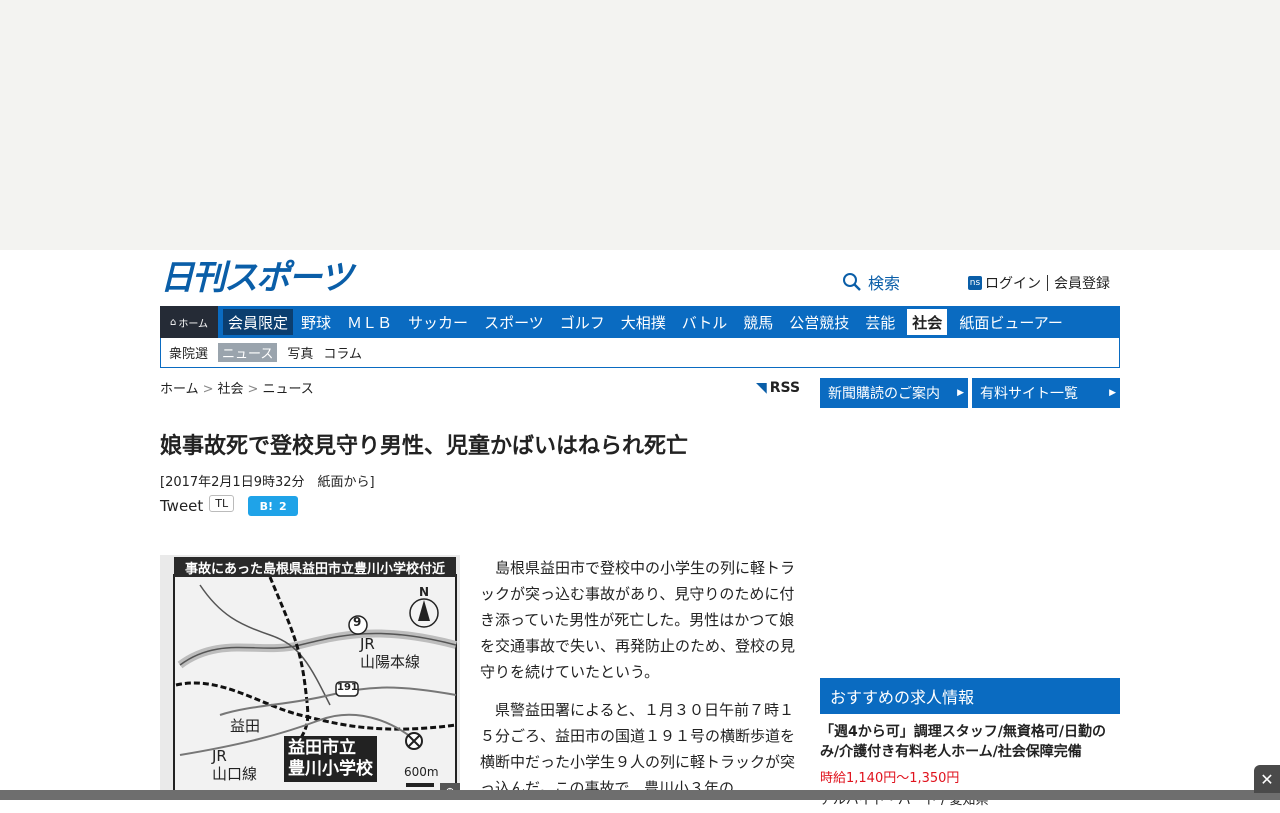 This screenshot has width=1280, height=813. What do you see at coordinates (245, 726) in the screenshot?
I see `map-masuda-label: 益田` at bounding box center [245, 726].